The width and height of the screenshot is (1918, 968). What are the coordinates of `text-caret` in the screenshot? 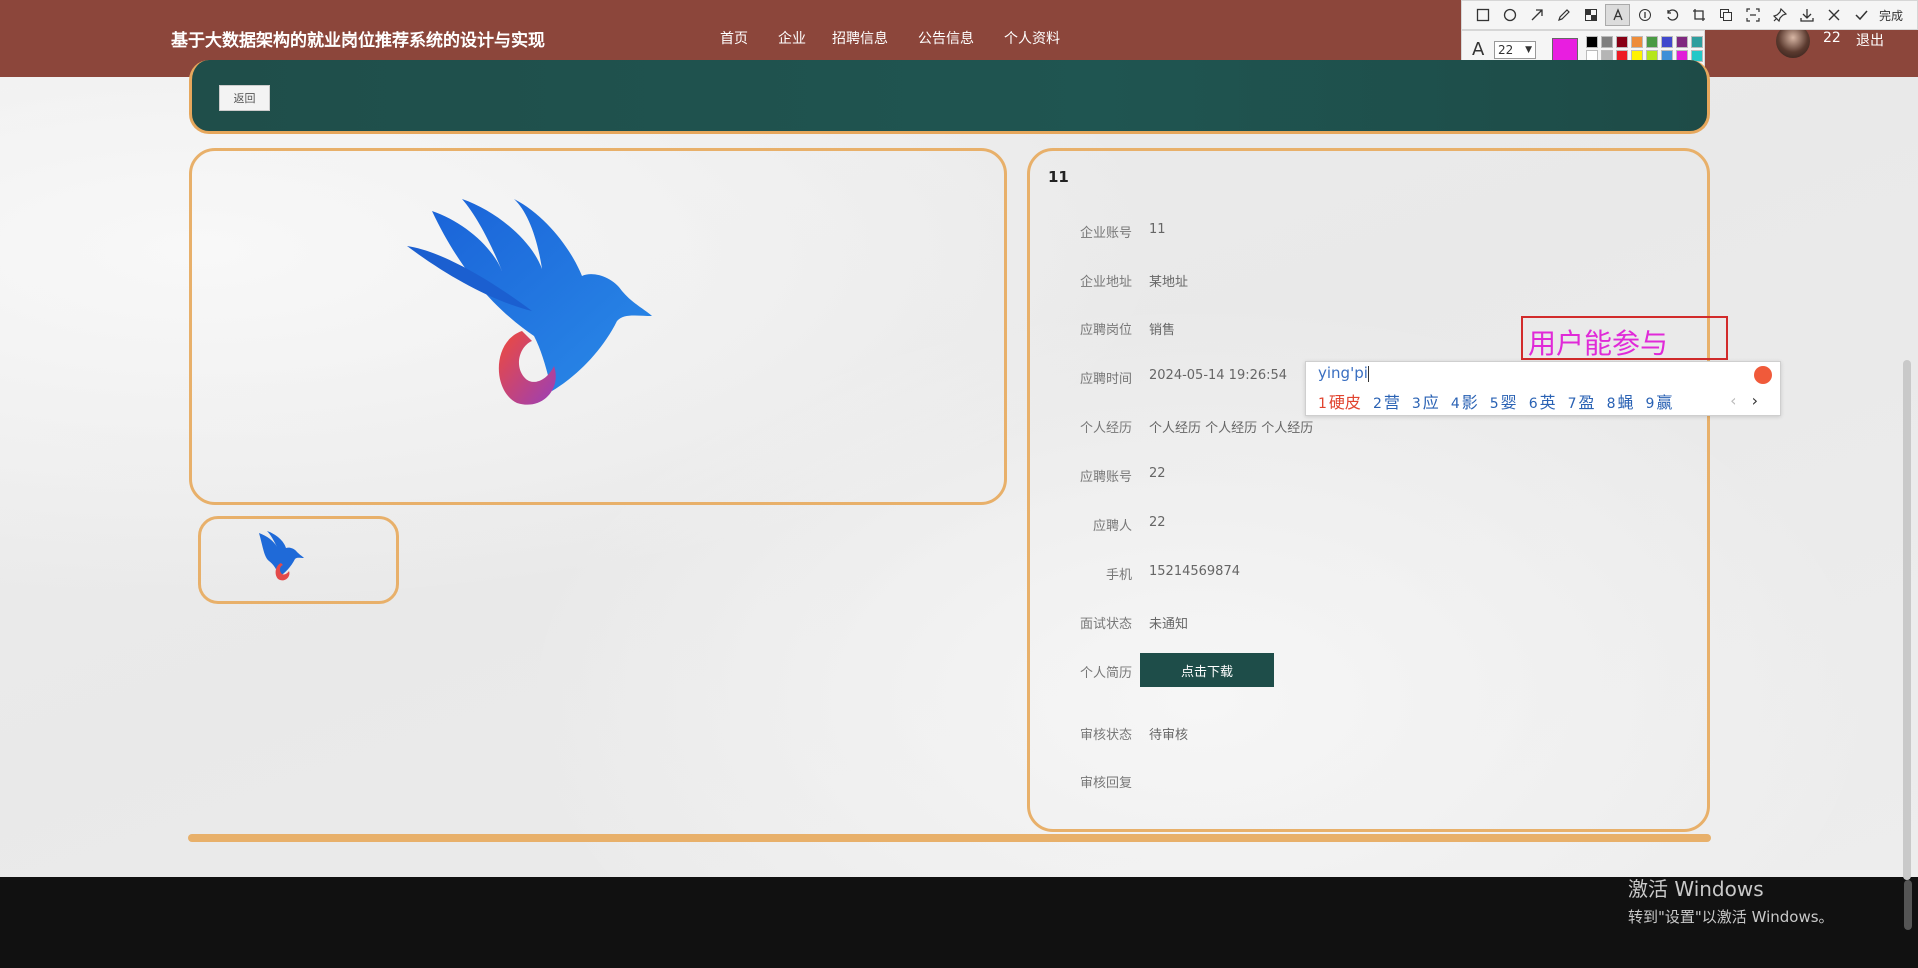 It's located at (1368, 373).